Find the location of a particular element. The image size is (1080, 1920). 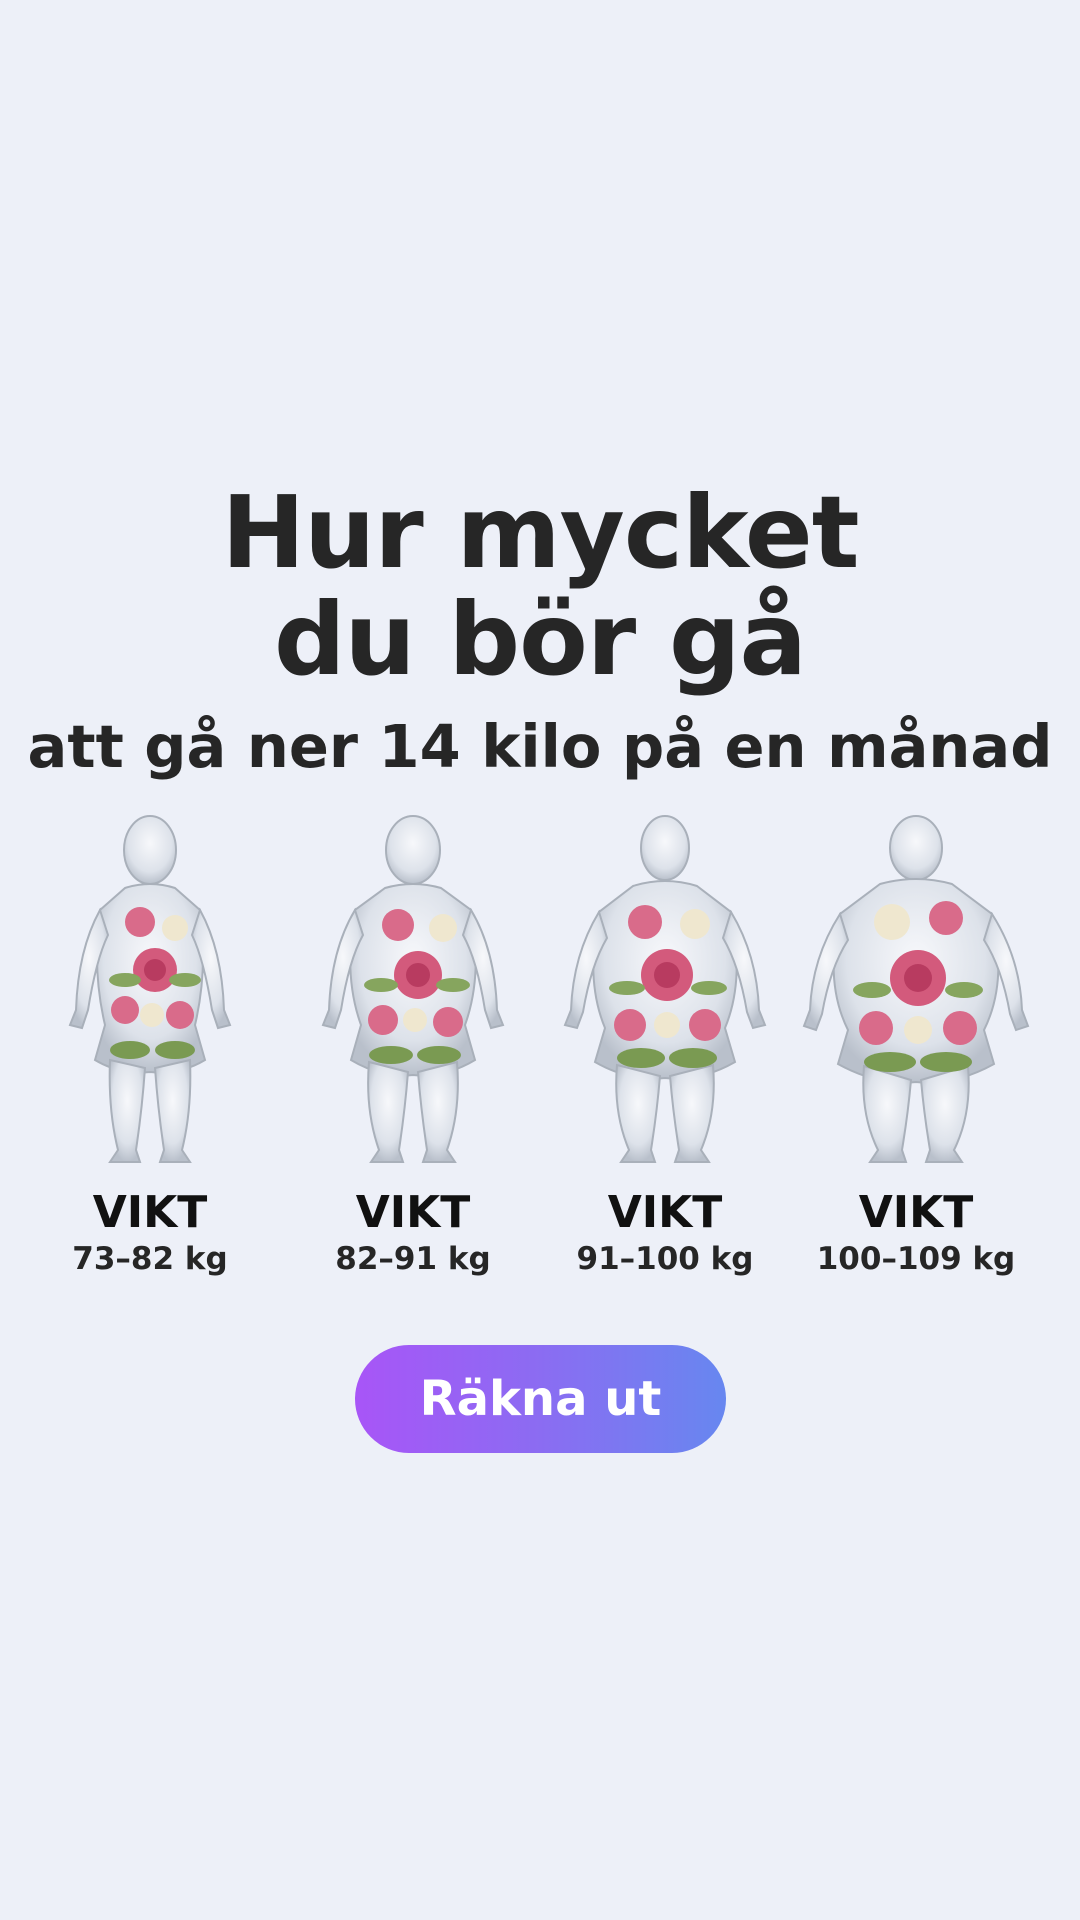

calculate-button: Räkna ut is located at coordinates (540, 1399).